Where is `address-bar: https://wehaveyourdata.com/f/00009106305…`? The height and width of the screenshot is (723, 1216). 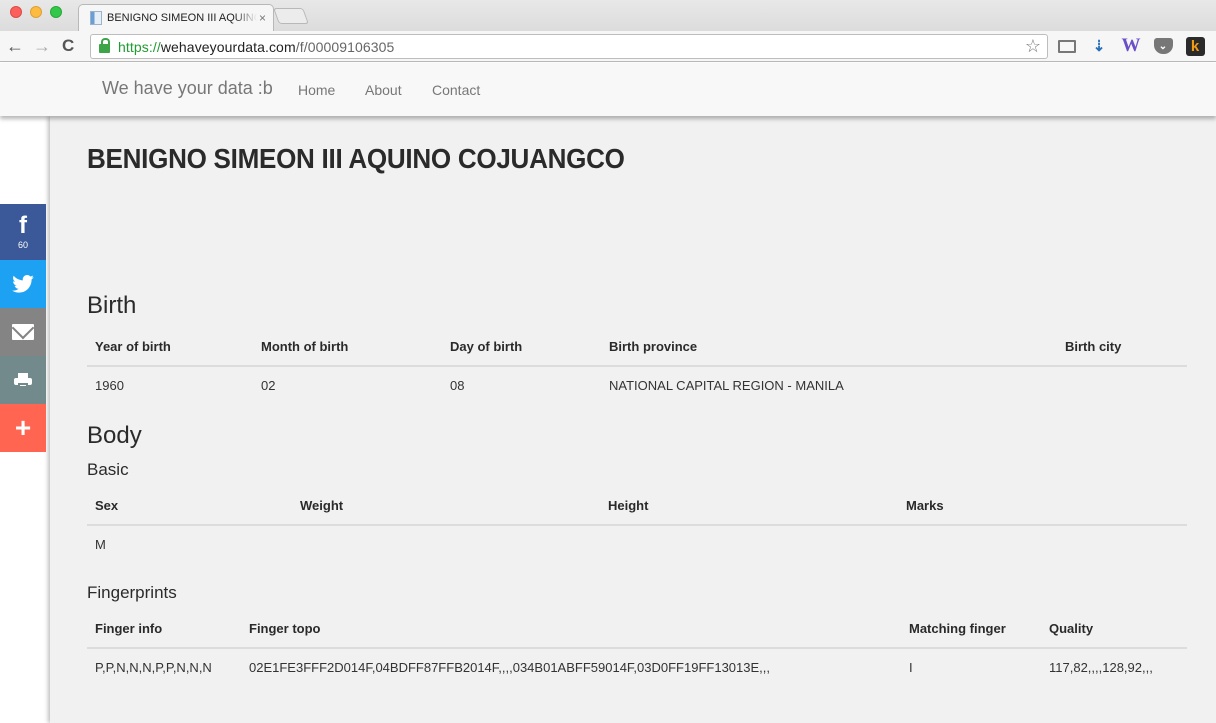
address-bar: https://wehaveyourdata.com/f/00009106305… is located at coordinates (569, 46).